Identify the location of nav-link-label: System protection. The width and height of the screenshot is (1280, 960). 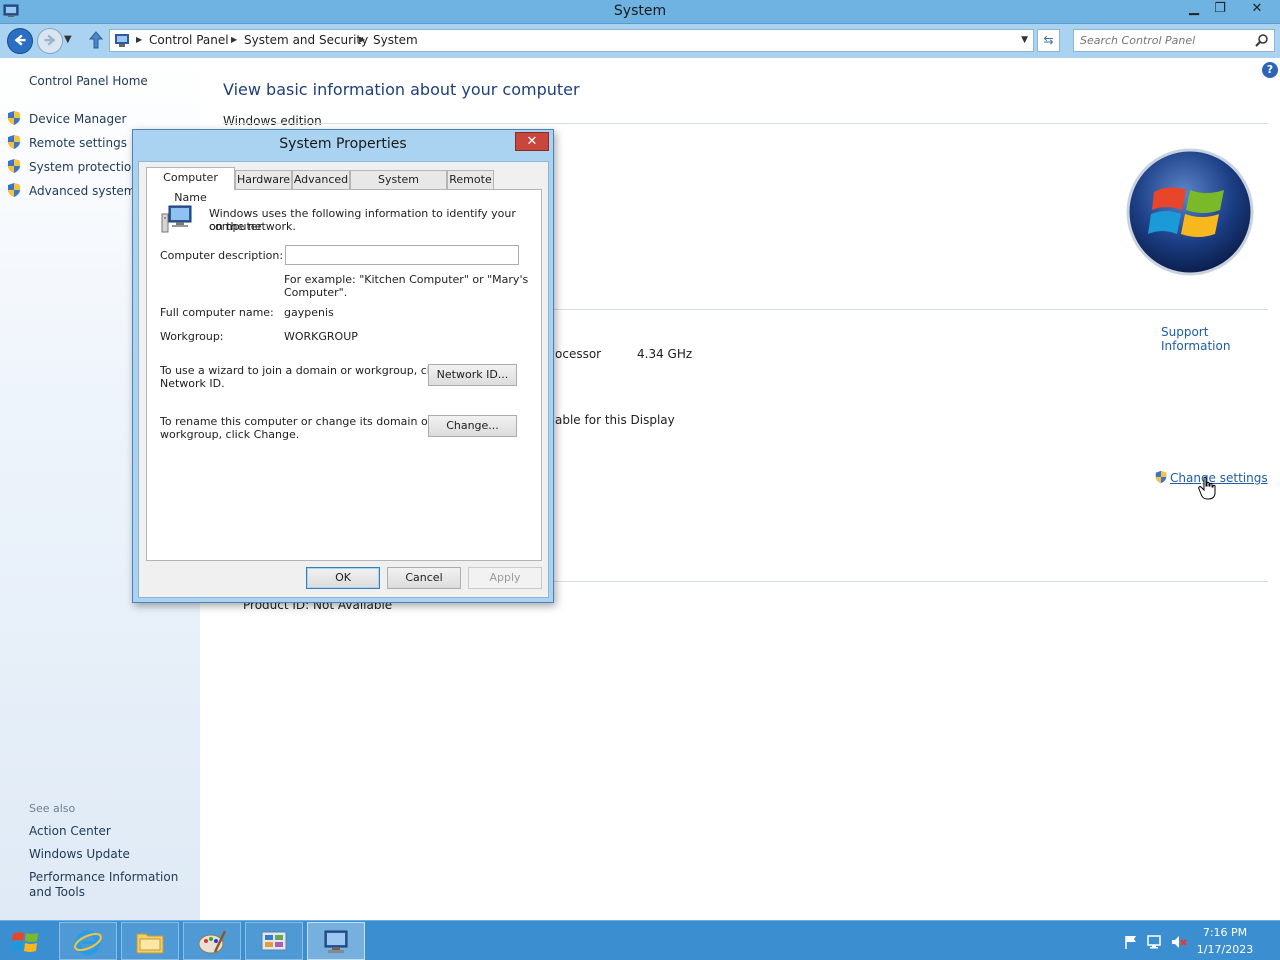
(84, 167).